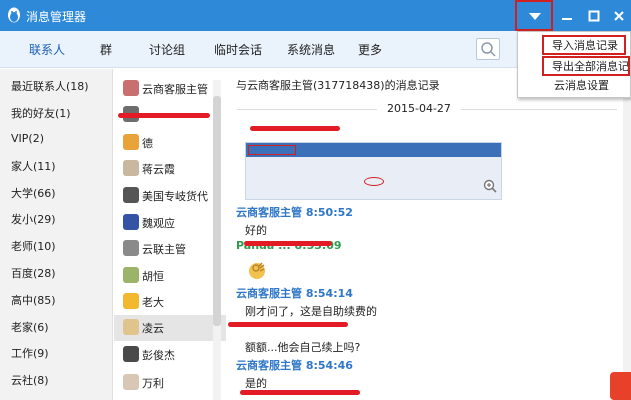 This screenshot has width=631, height=400. Describe the element at coordinates (175, 89) in the screenshot. I see `contact-name: 云商客服主管` at that location.